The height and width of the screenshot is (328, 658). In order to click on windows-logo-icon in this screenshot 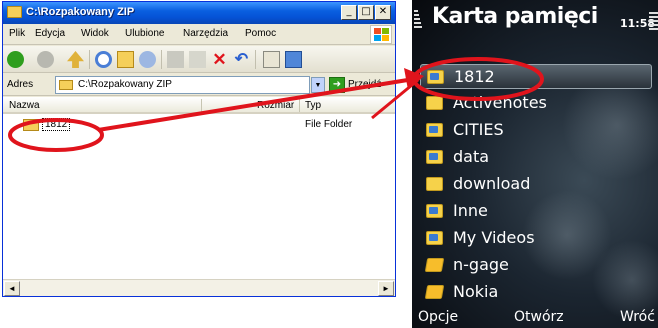, I will do `click(381, 34)`.